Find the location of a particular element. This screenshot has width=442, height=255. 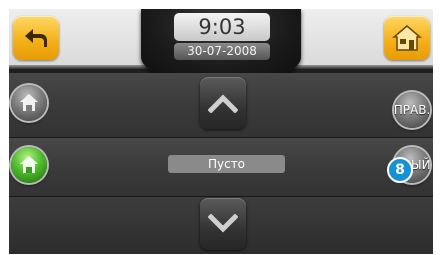

edit-label: ПРАВ. is located at coordinates (412, 110).